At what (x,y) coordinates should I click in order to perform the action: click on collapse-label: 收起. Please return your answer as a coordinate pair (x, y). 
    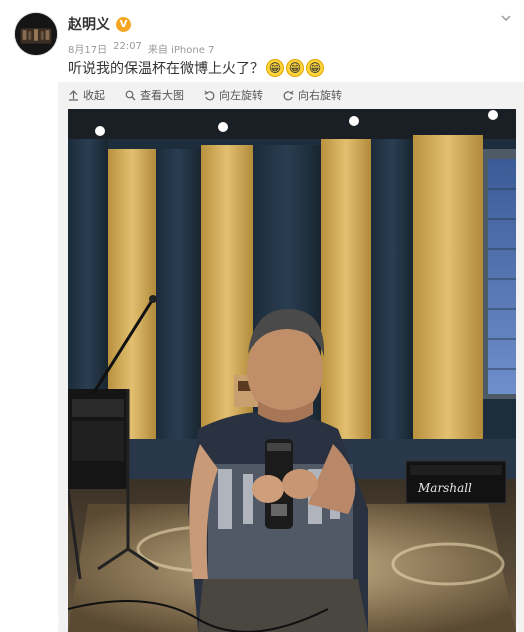
    Looking at the image, I should click on (94, 95).